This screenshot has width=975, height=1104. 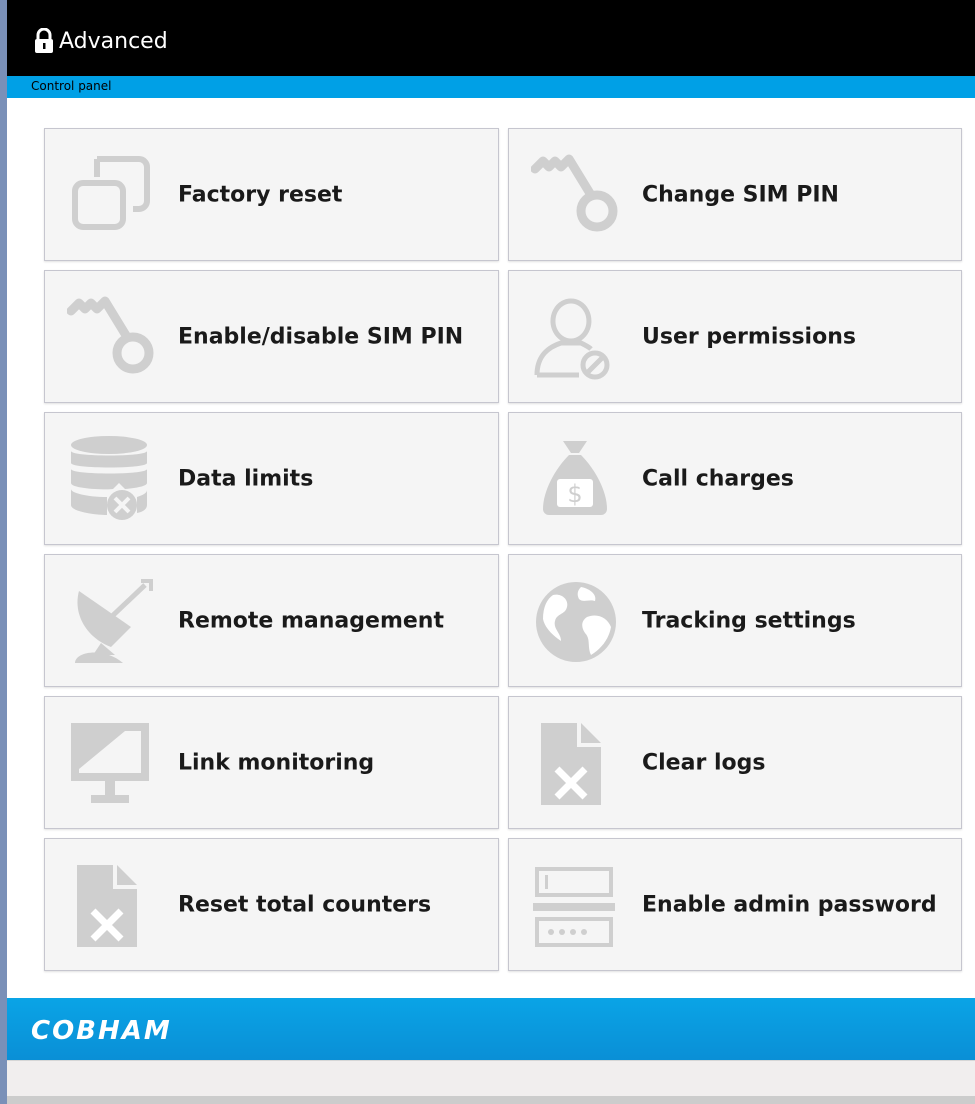 I want to click on tile-label: Enable admin password, so click(x=789, y=904).